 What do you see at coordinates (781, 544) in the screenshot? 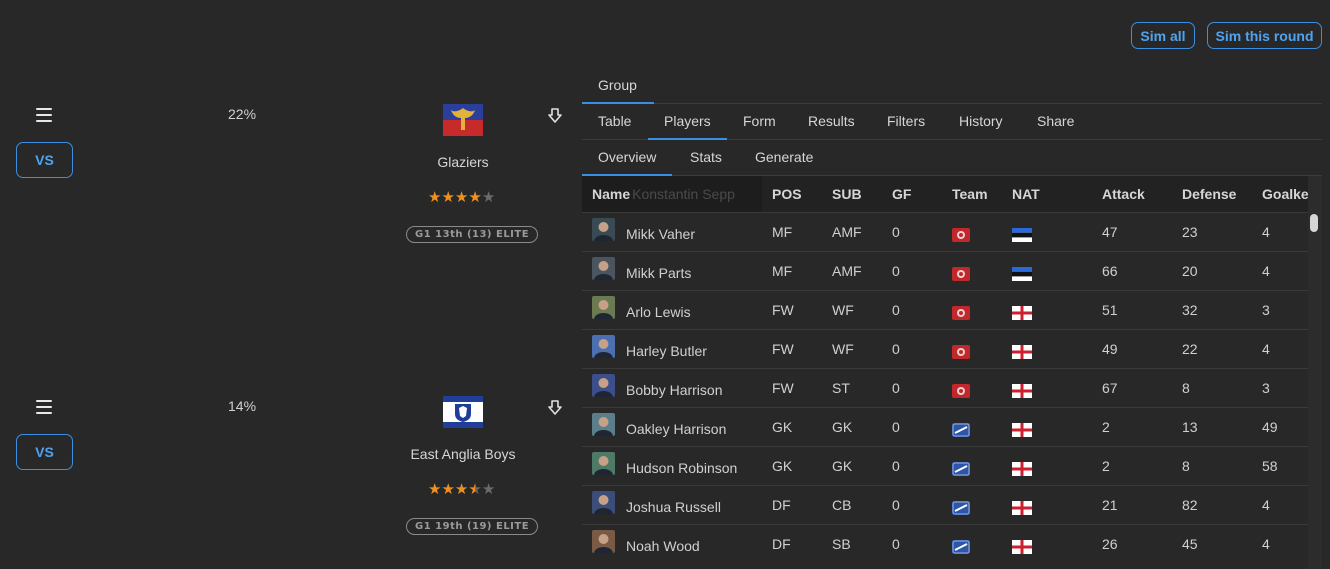
I see `player-pos: DF` at bounding box center [781, 544].